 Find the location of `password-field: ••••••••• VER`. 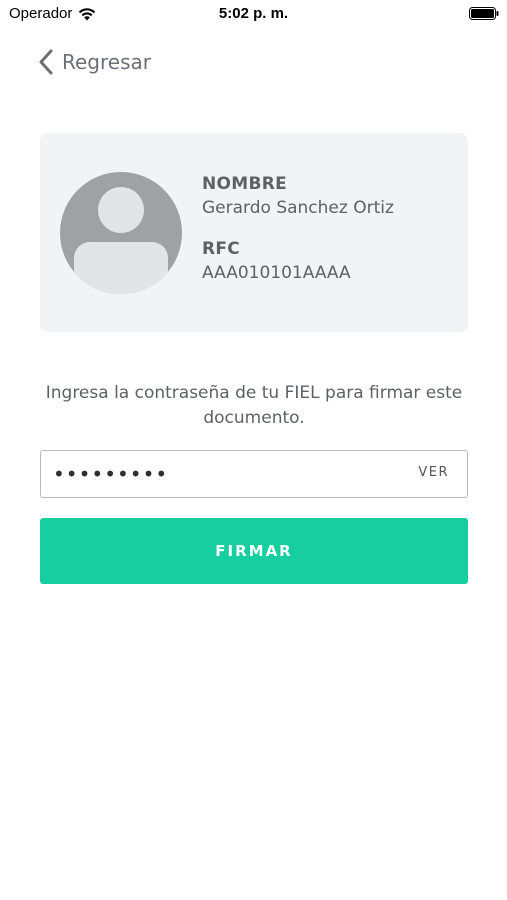

password-field: ••••••••• VER is located at coordinates (254, 474).